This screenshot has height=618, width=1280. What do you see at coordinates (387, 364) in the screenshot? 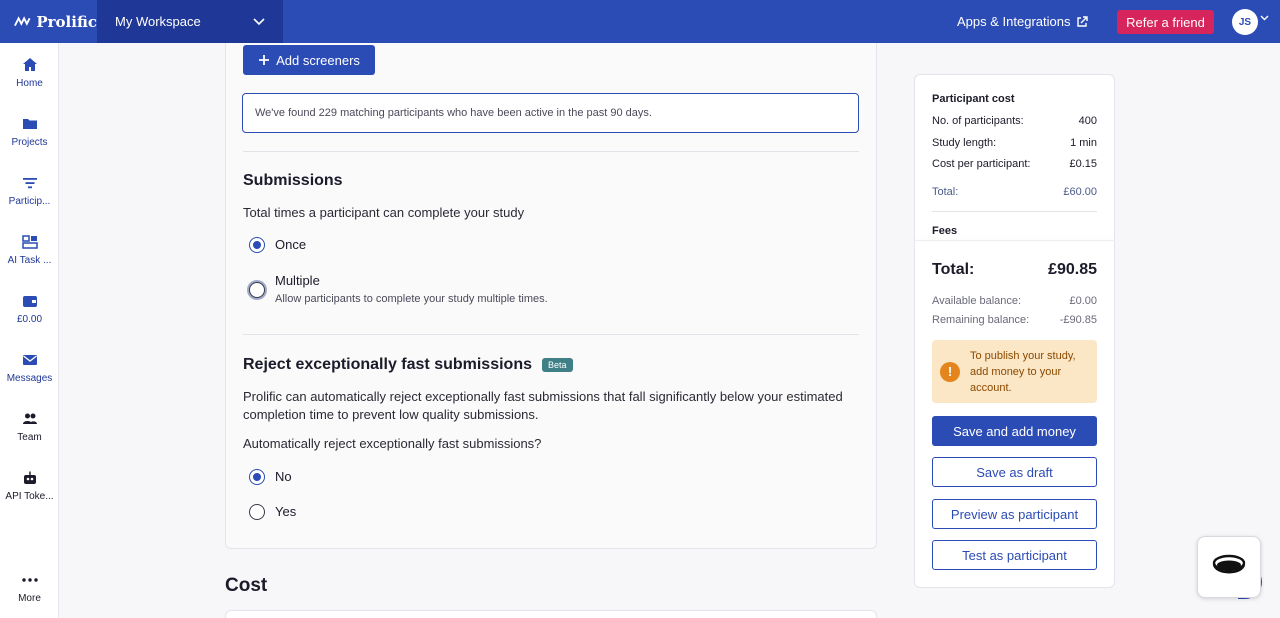
I see `reject-fast-title: Reject exceptionally fast submissions` at bounding box center [387, 364].